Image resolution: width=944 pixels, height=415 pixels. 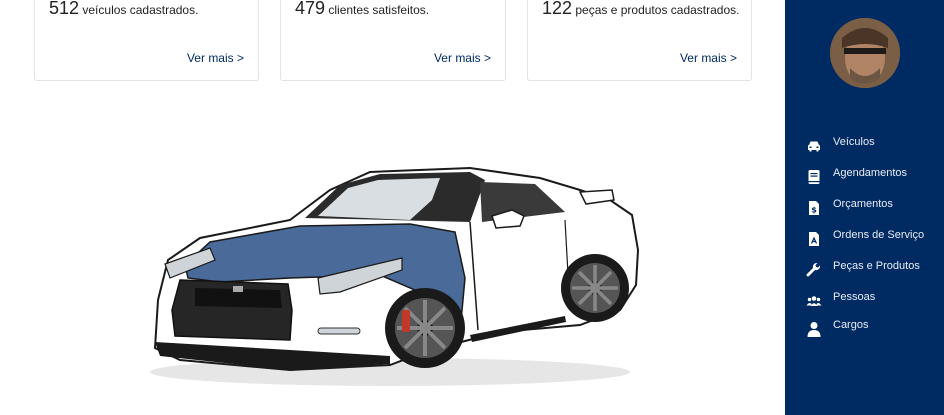 I want to click on stat-line: 479 clientes satisfeitos., so click(x=362, y=9).